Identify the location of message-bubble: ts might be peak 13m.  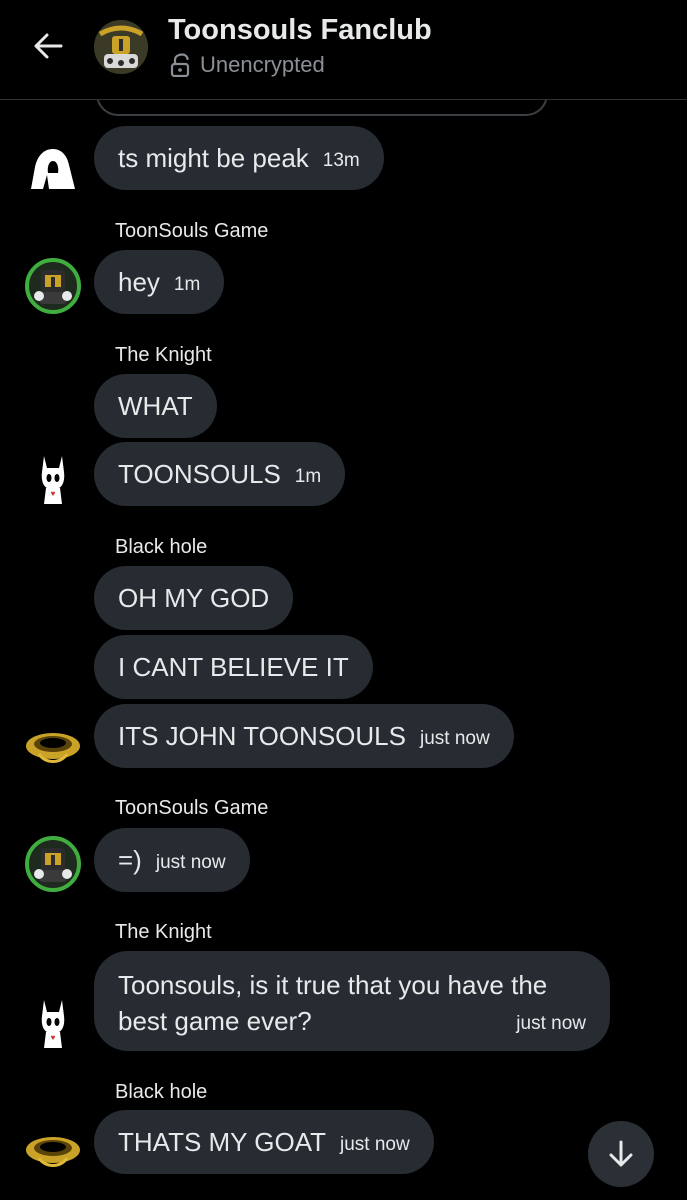
(239, 158).